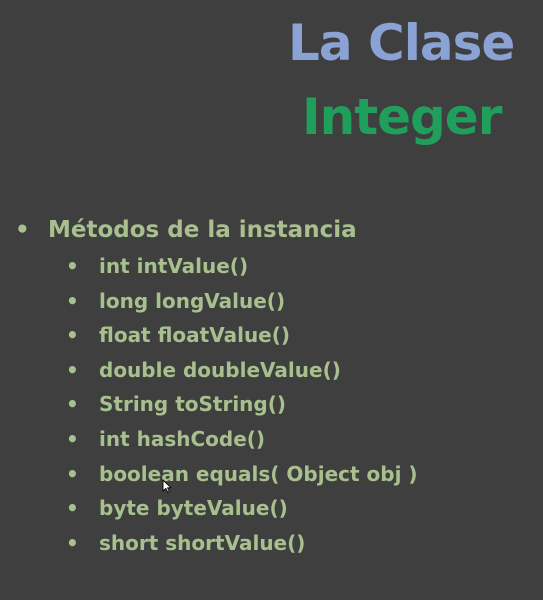 This screenshot has height=600, width=543. I want to click on method-item: • int intValue(), so click(271, 267).